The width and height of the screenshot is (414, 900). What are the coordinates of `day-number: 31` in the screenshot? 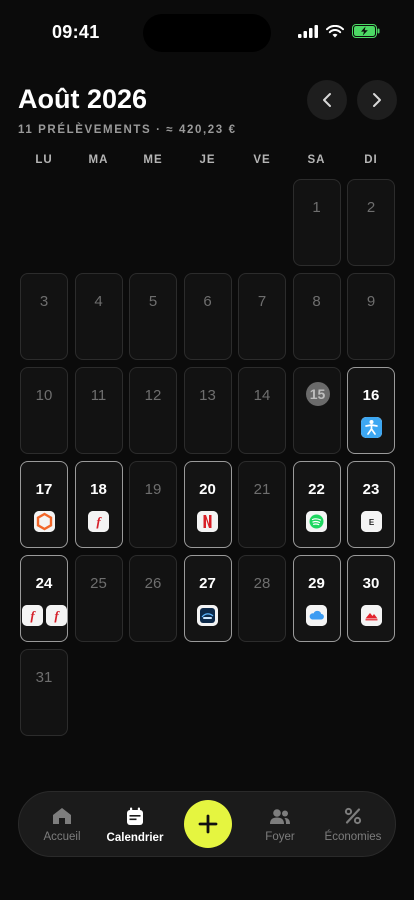 It's located at (44, 677).